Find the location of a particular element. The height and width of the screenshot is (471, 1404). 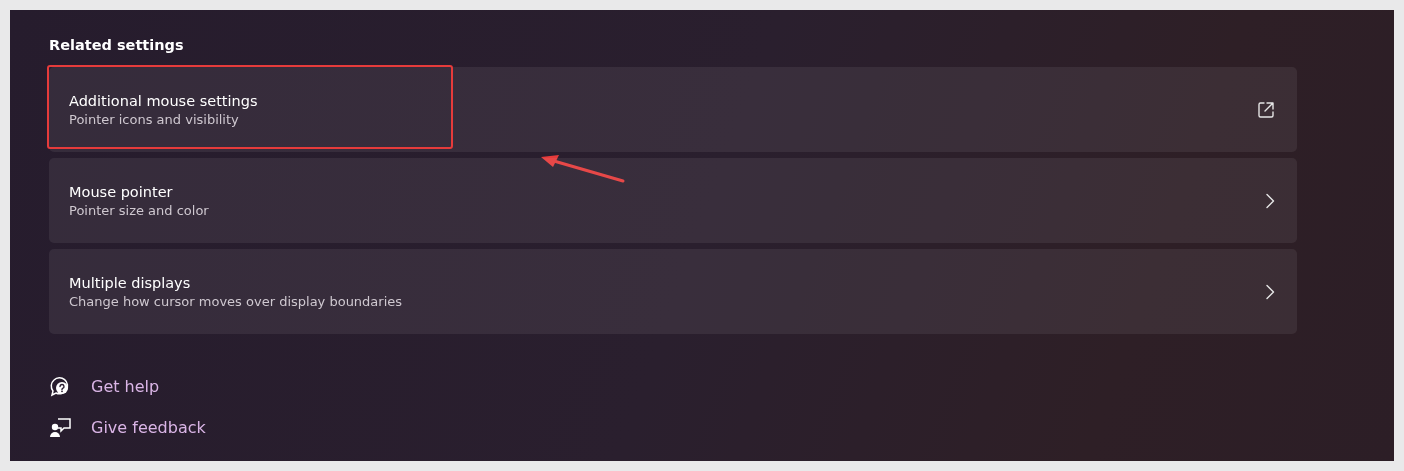

feedback-icon is located at coordinates (60, 428).